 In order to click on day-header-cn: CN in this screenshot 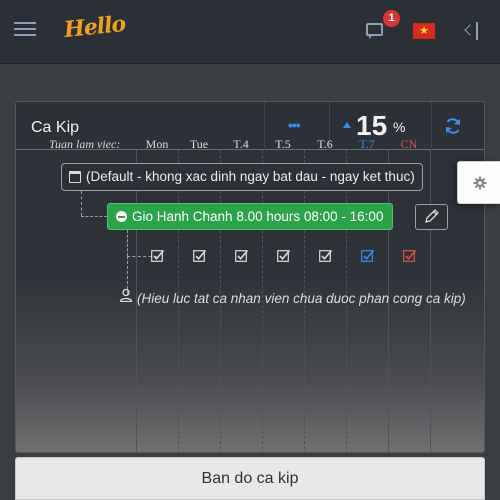, I will do `click(409, 144)`.